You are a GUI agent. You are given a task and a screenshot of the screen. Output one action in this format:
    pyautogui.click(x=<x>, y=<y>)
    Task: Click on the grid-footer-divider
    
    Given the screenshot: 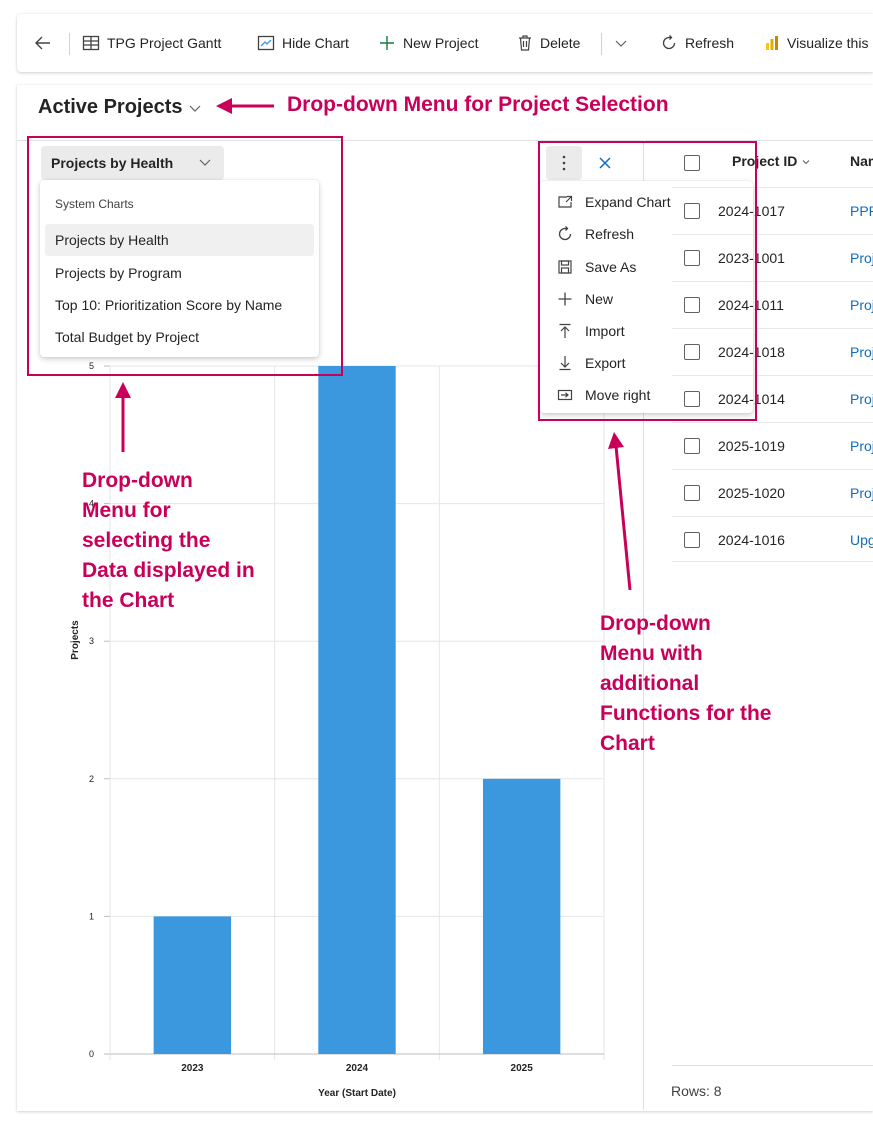 What is the action you would take?
    pyautogui.click(x=772, y=1065)
    